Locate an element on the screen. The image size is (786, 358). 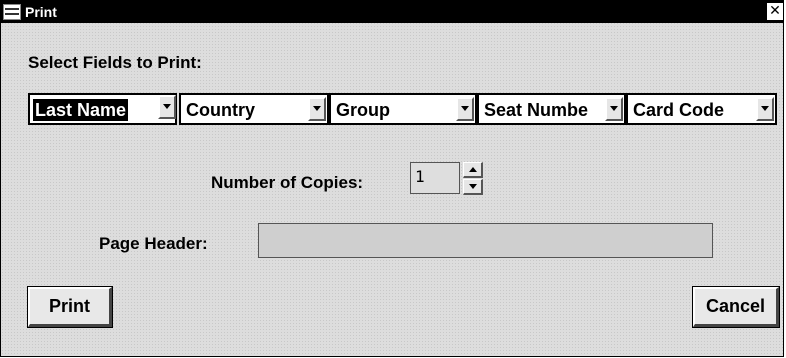
field-select-1-value: Last Name is located at coordinates (81, 110).